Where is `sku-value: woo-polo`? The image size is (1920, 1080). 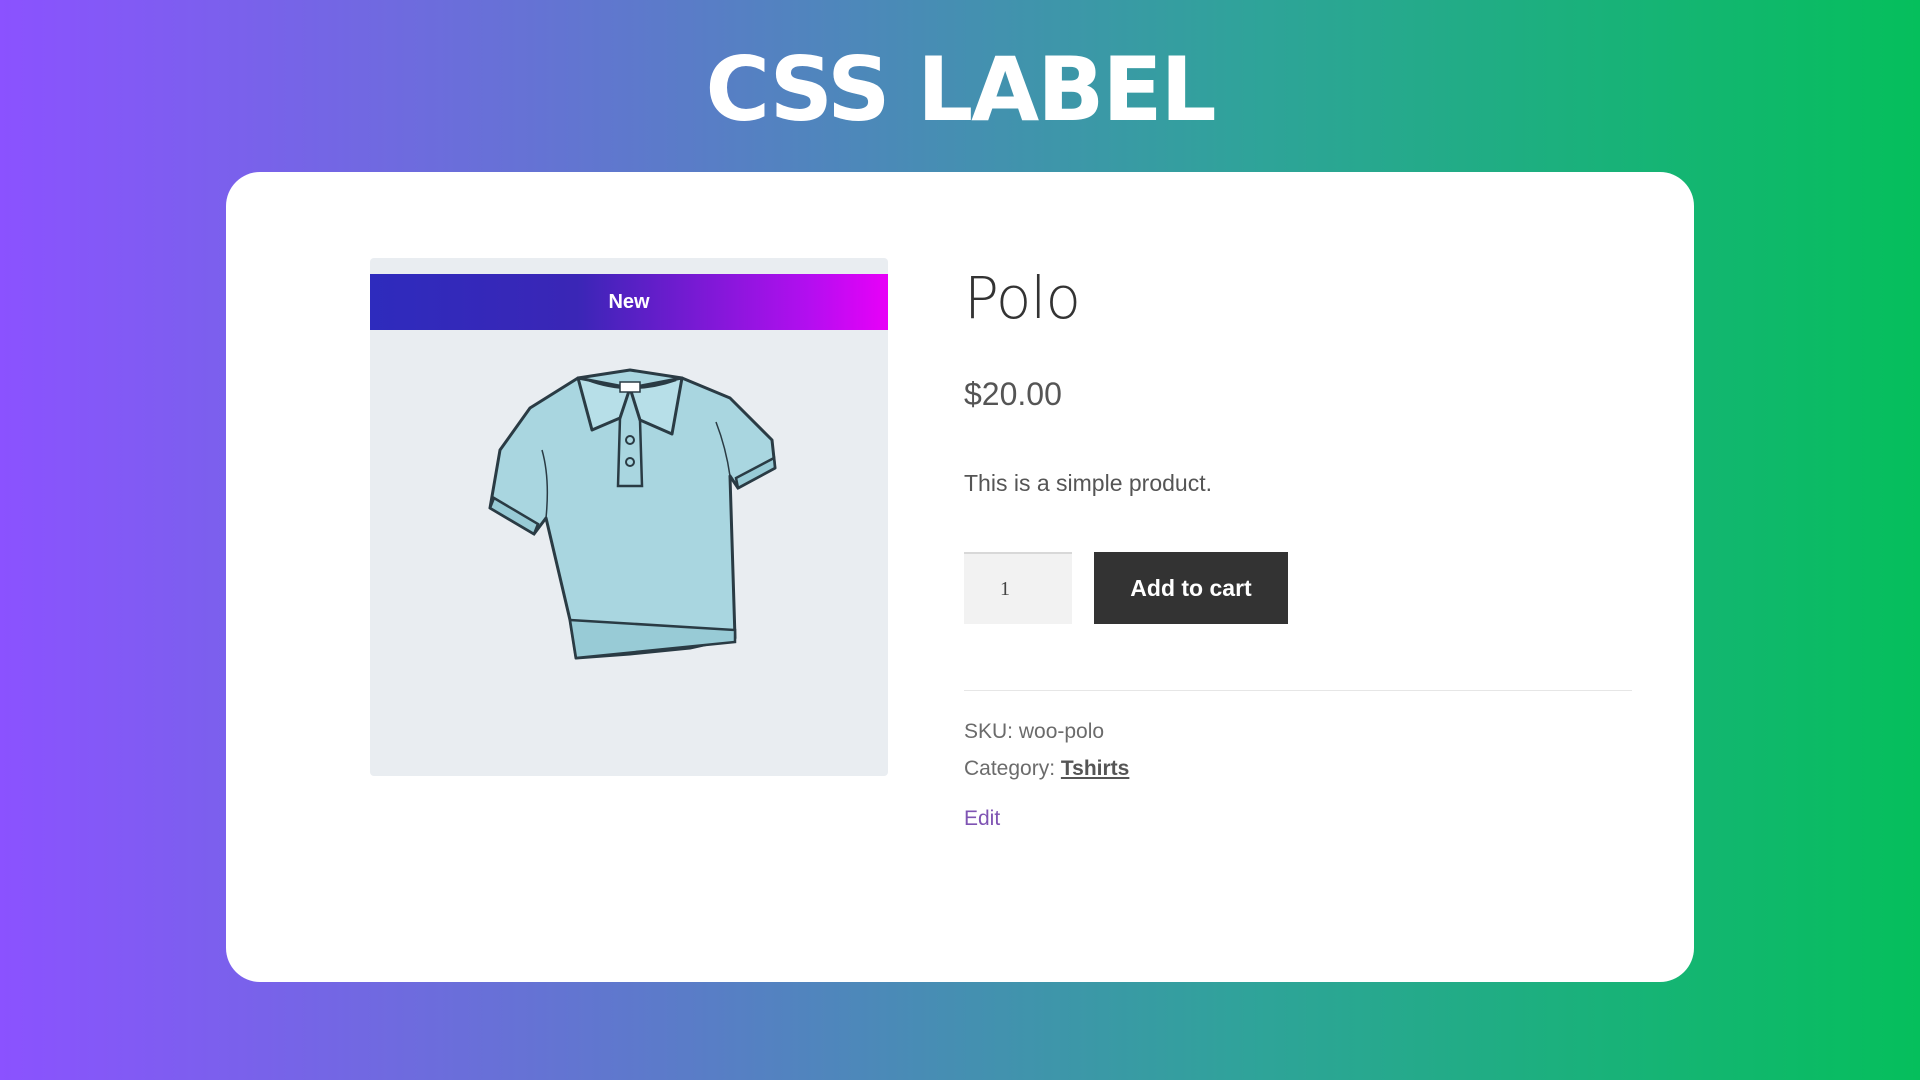
sku-value: woo-polo is located at coordinates (1061, 731).